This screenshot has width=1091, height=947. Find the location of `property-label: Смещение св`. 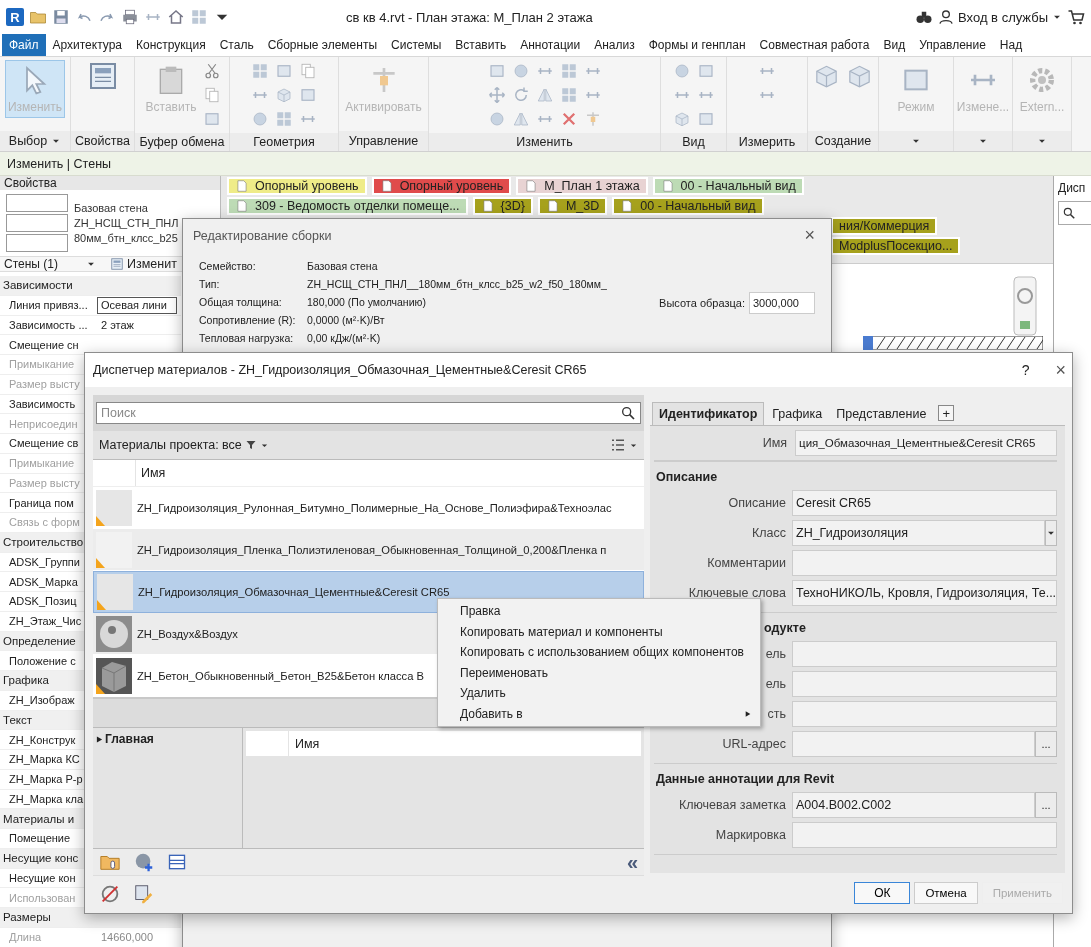

property-label: Смещение св is located at coordinates (44, 443).